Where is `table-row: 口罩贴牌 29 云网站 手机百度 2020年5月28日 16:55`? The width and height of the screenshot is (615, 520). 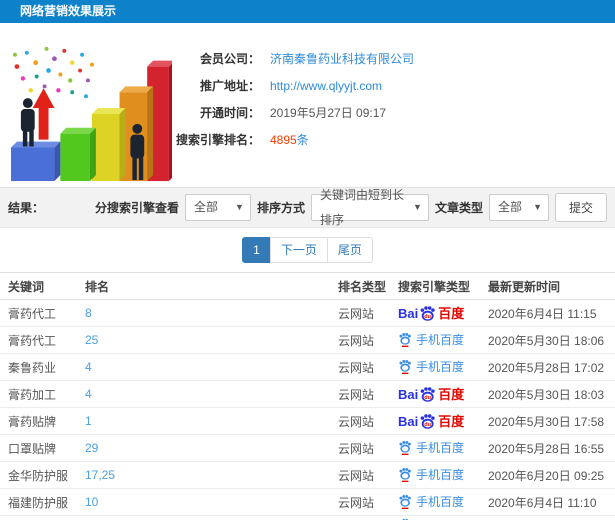 table-row: 口罩贴牌 29 云网站 手机百度 2020年5月28日 16:55 is located at coordinates (307, 448).